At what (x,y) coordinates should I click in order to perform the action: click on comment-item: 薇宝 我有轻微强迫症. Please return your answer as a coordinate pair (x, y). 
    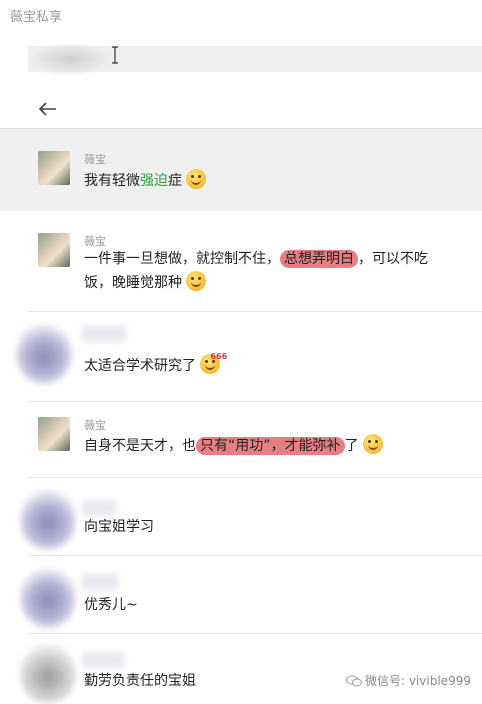
    Looking at the image, I should click on (241, 170).